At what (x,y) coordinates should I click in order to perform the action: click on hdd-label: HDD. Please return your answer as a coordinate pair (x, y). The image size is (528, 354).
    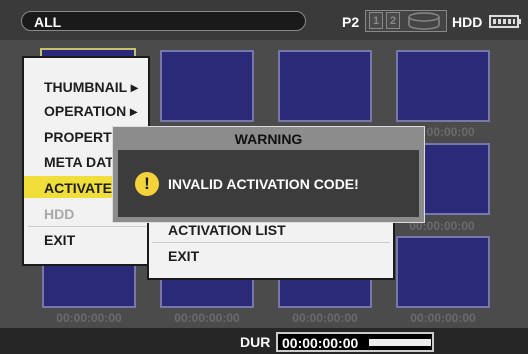
    Looking at the image, I should click on (467, 22).